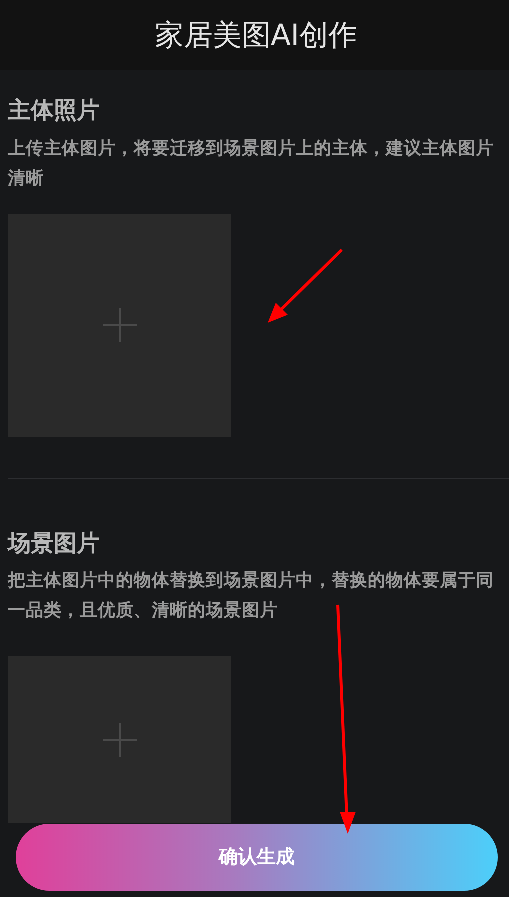 This screenshot has width=509, height=897. Describe the element at coordinates (54, 112) in the screenshot. I see `section-title: 主体照片` at that location.